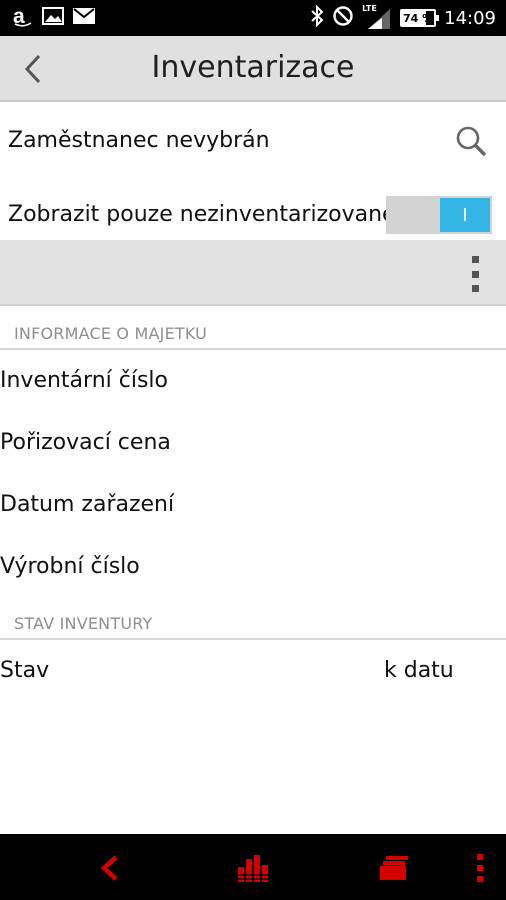 This screenshot has width=506, height=900. I want to click on cards-icon, so click(394, 868).